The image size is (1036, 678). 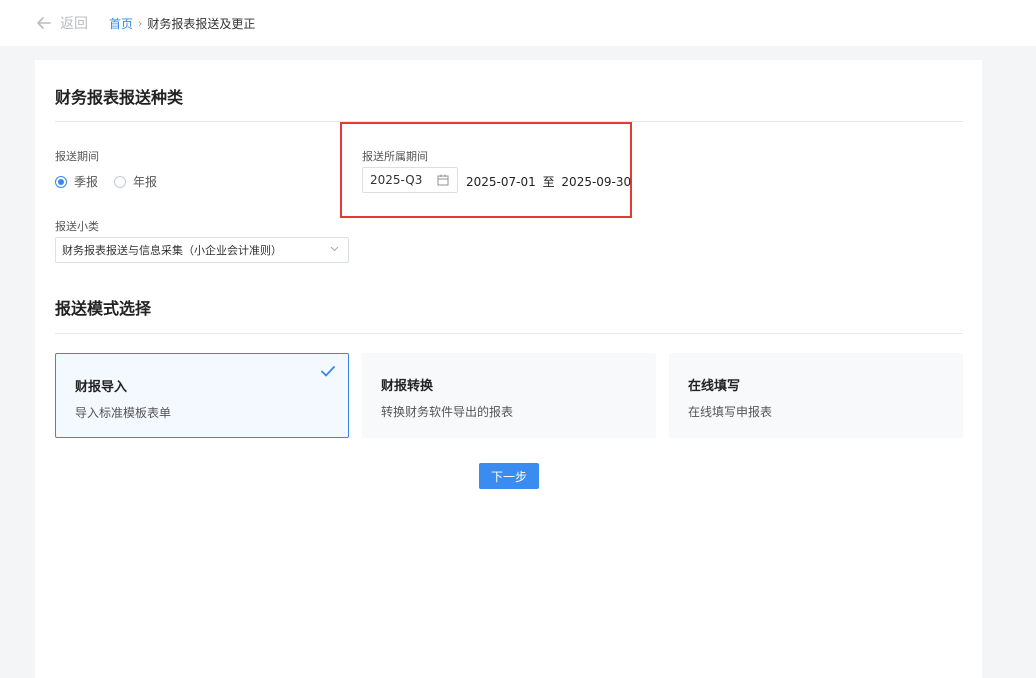 I want to click on radio-annual: 年报, so click(x=135, y=181).